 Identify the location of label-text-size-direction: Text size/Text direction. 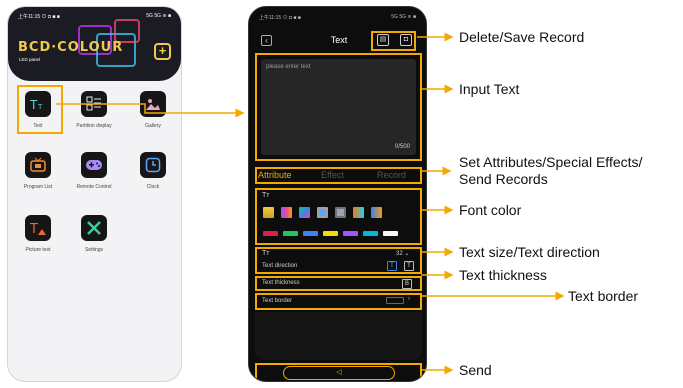
(529, 252).